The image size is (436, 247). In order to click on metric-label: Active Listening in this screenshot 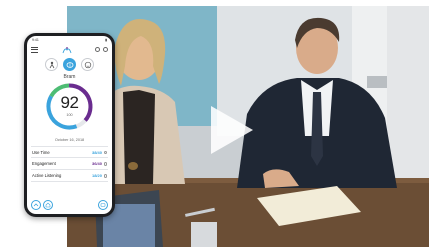, I will do `click(47, 175)`.